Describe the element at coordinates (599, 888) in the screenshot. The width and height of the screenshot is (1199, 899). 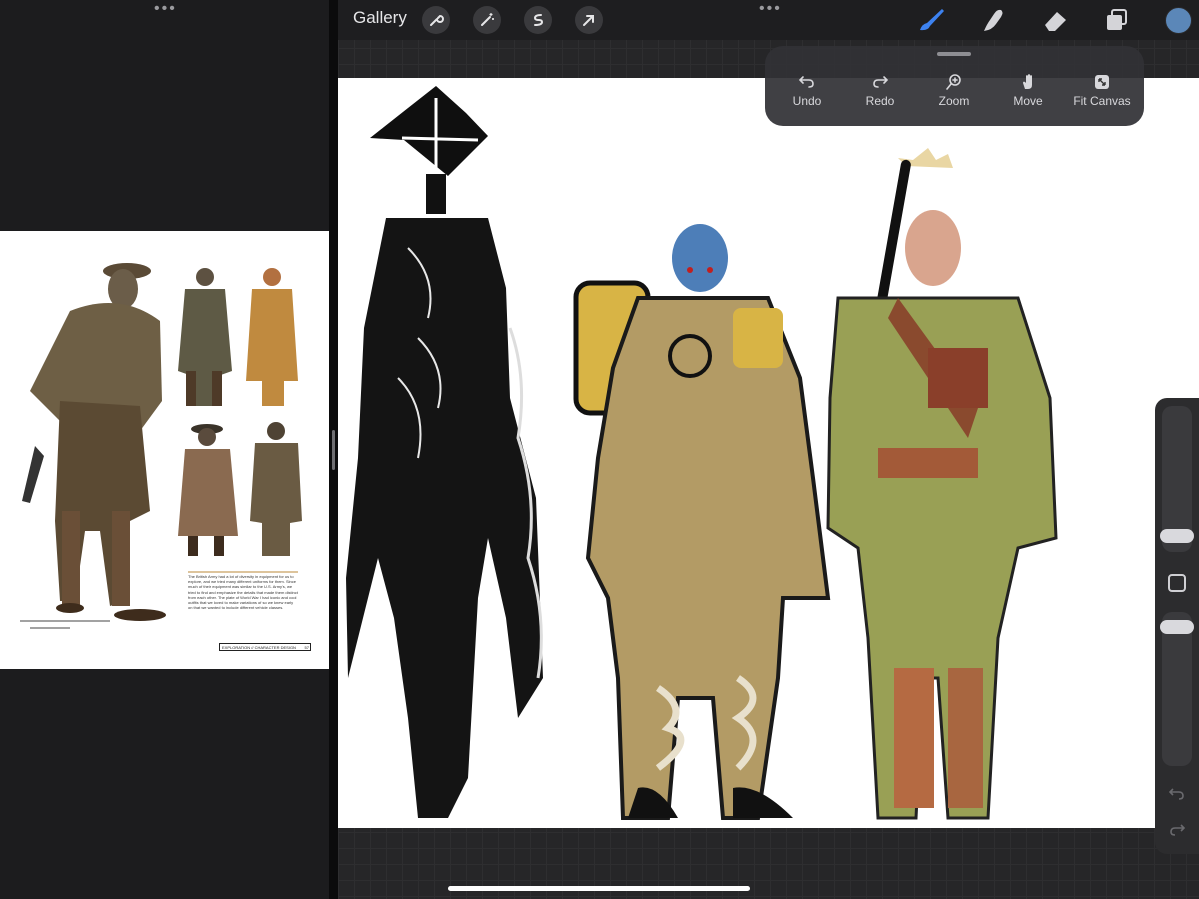
I see `home-indicator` at that location.